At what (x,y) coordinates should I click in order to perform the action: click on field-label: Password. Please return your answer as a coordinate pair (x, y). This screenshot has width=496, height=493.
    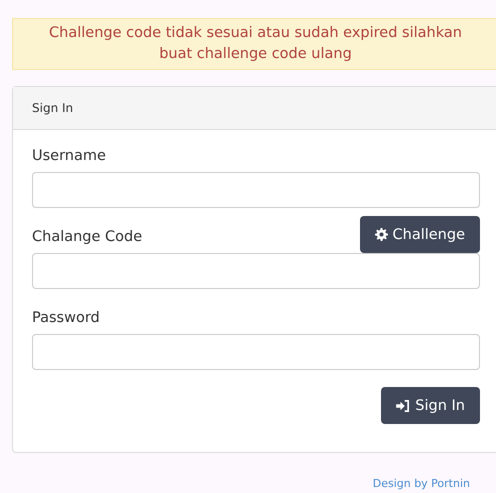
    Looking at the image, I should click on (66, 319).